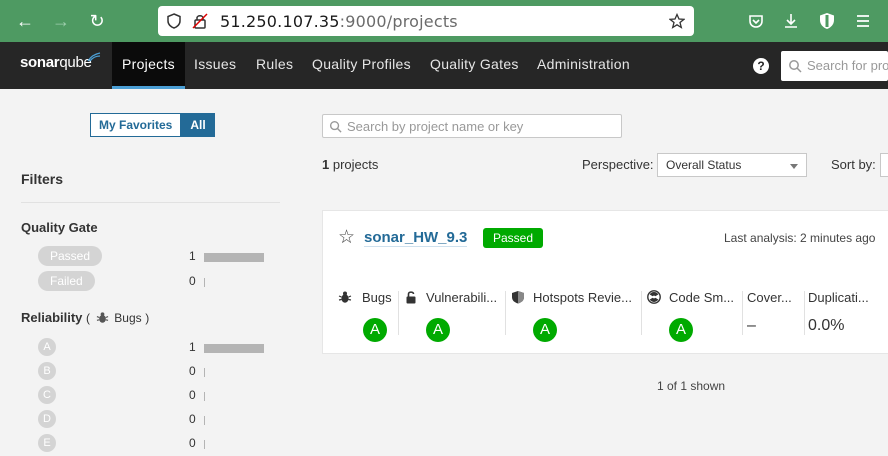 This screenshot has height=456, width=888. Describe the element at coordinates (274, 65) in the screenshot. I see `nav-rules: Rules` at that location.